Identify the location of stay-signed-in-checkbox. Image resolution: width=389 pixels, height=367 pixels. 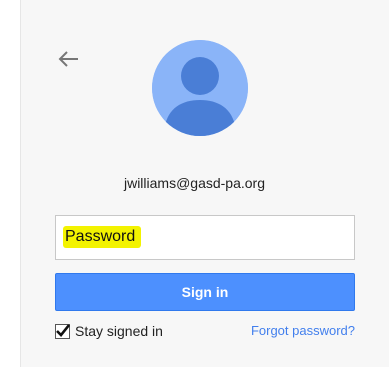
(62, 331).